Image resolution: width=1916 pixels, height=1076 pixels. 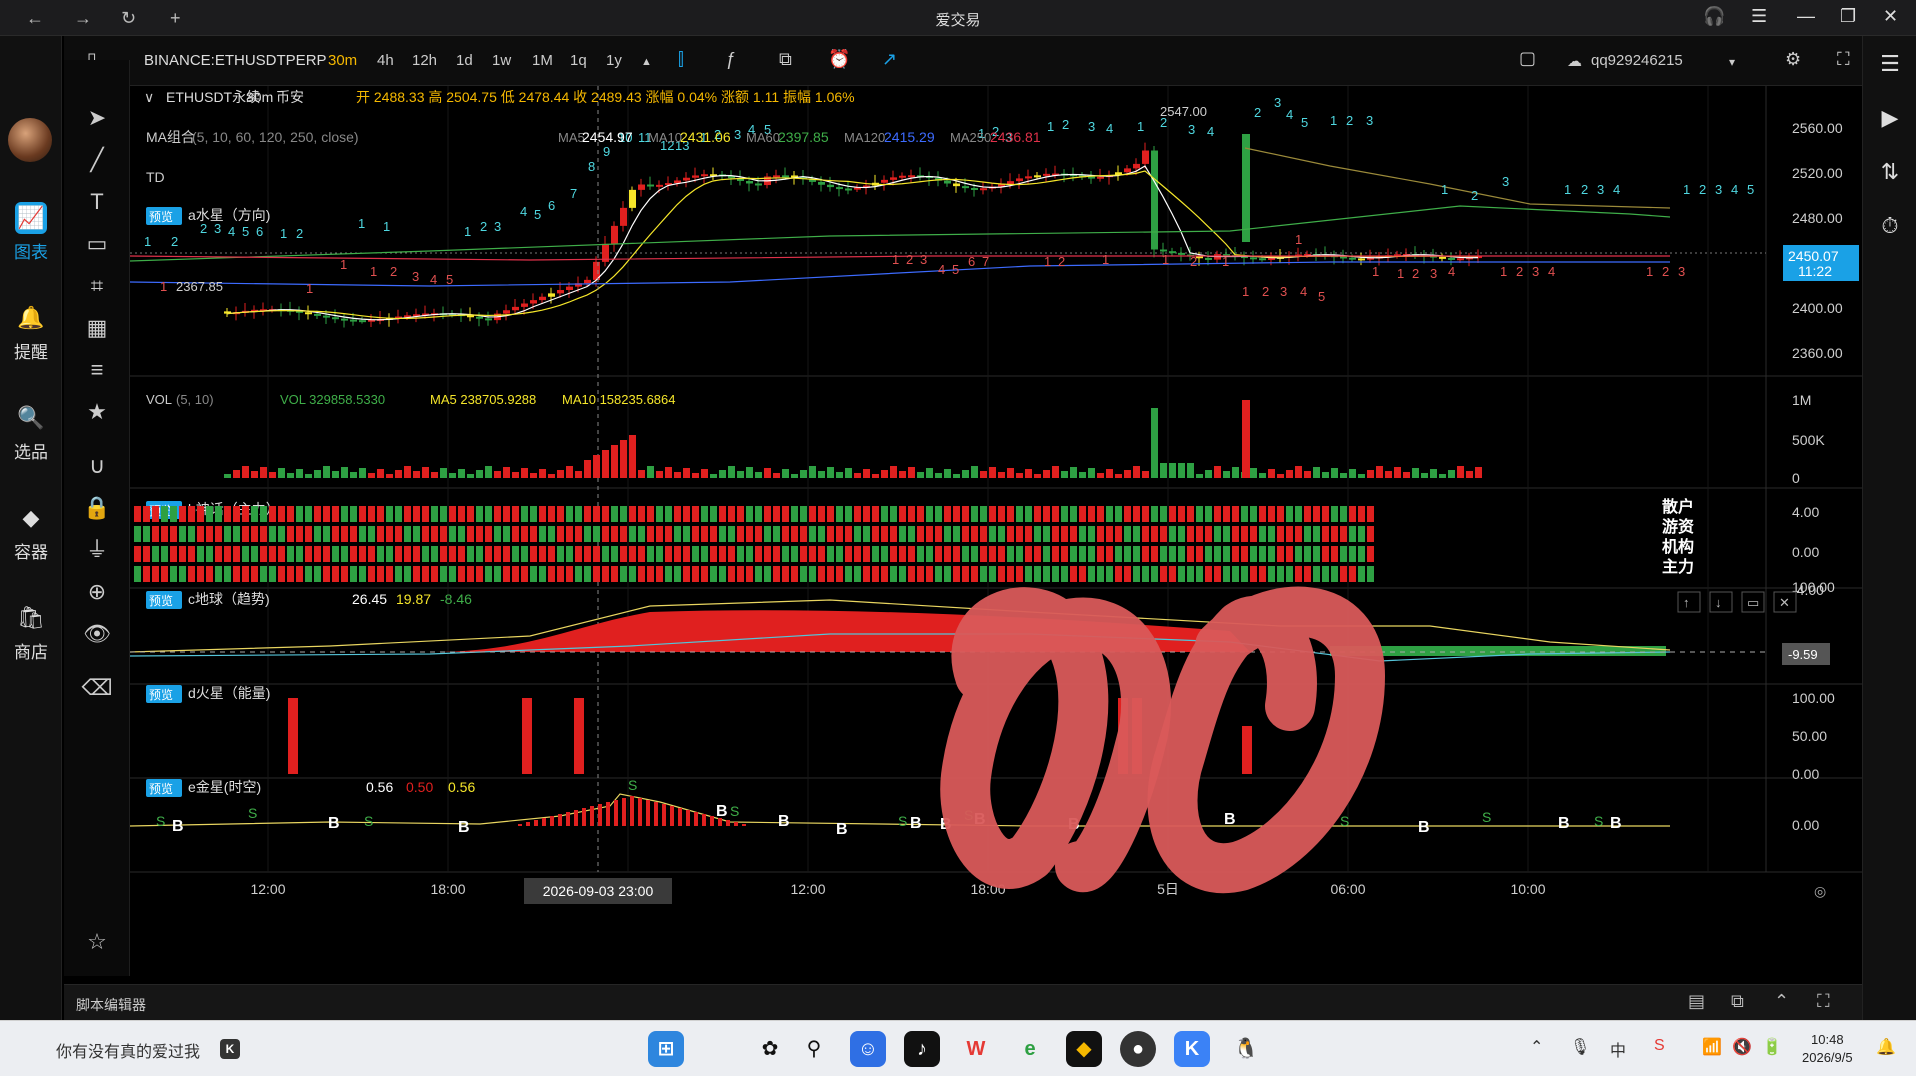 I want to click on maximize-icon: ⛶, so click(x=1823, y=1001).